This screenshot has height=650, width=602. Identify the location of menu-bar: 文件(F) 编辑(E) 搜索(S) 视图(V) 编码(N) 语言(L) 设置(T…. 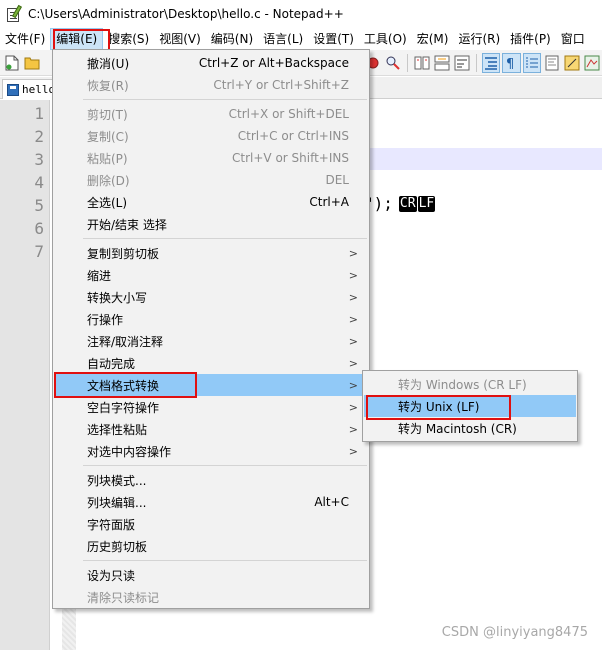
(301, 39).